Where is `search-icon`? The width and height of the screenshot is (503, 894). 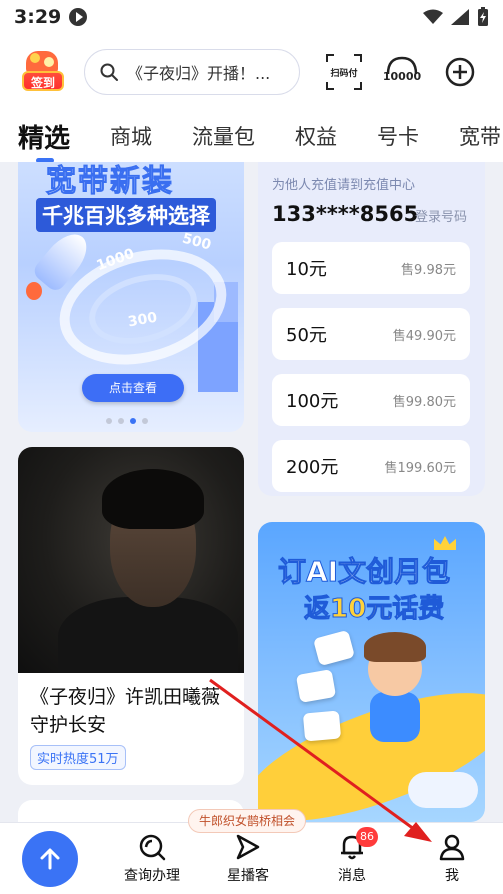
search-icon is located at coordinates (109, 72).